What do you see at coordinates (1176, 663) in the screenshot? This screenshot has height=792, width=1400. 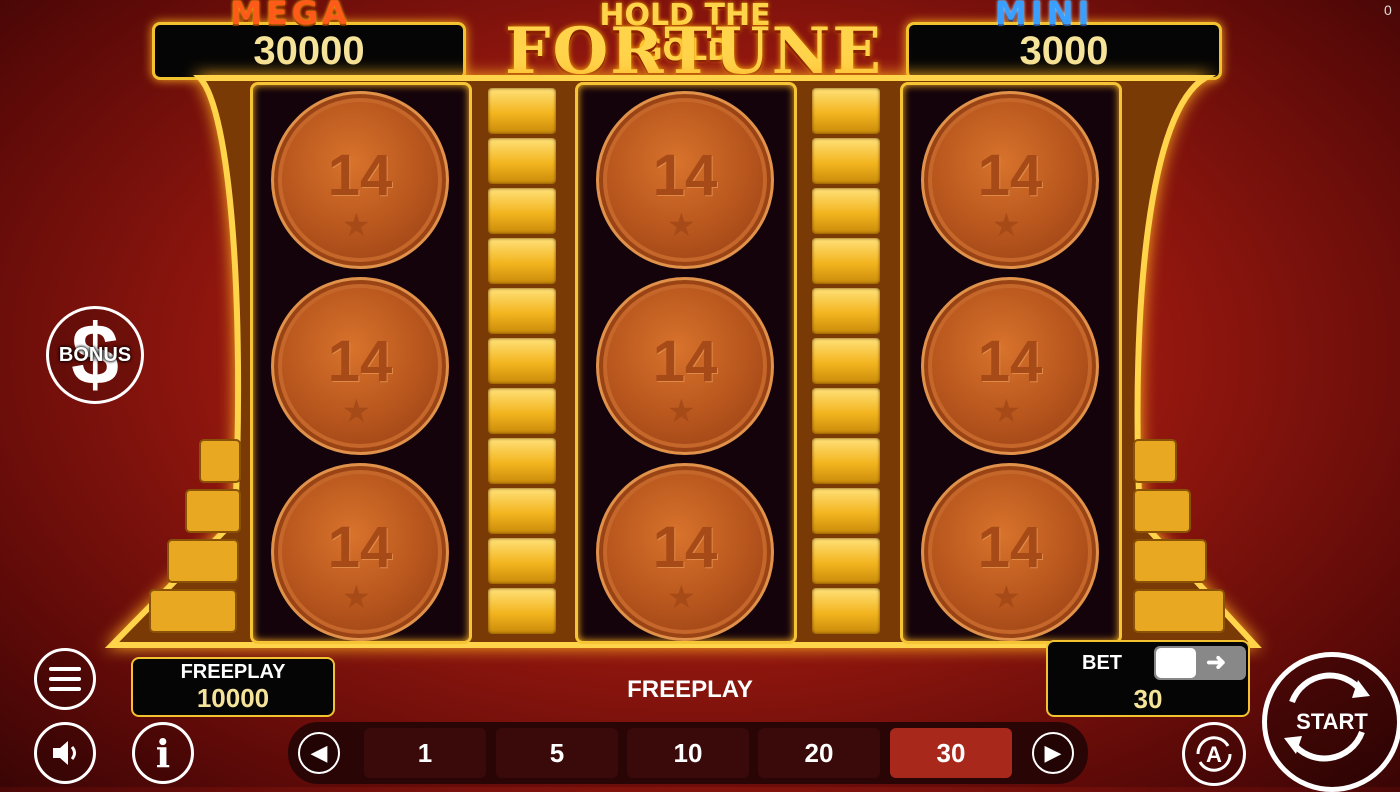 I see `toggle-knob` at bounding box center [1176, 663].